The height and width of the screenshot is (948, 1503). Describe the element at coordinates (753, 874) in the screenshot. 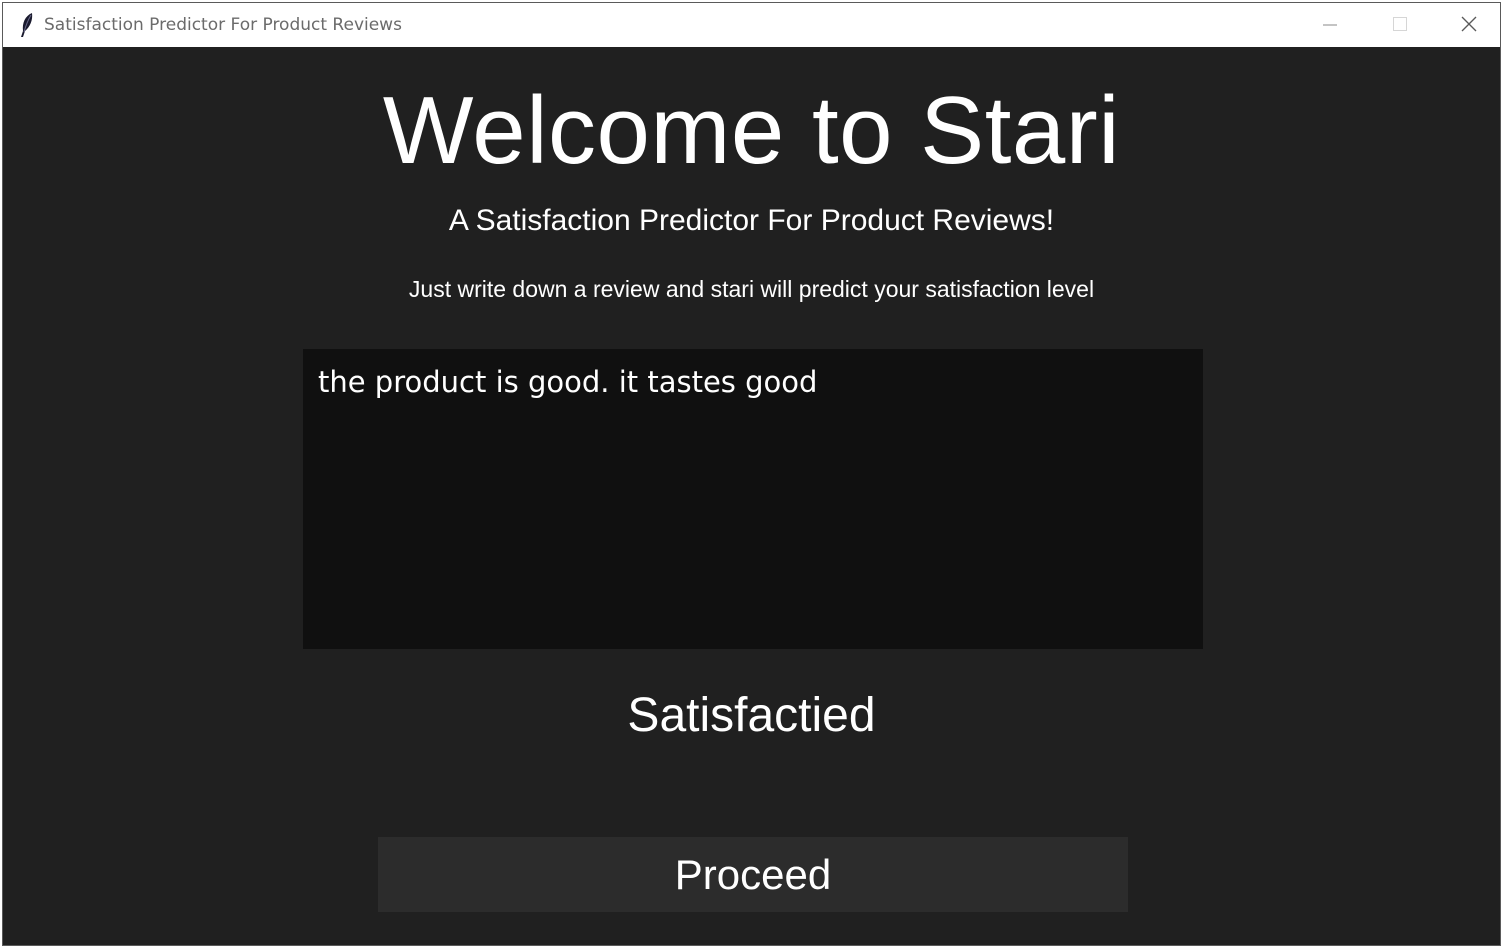

I see `proceed-button: Proceed` at that location.